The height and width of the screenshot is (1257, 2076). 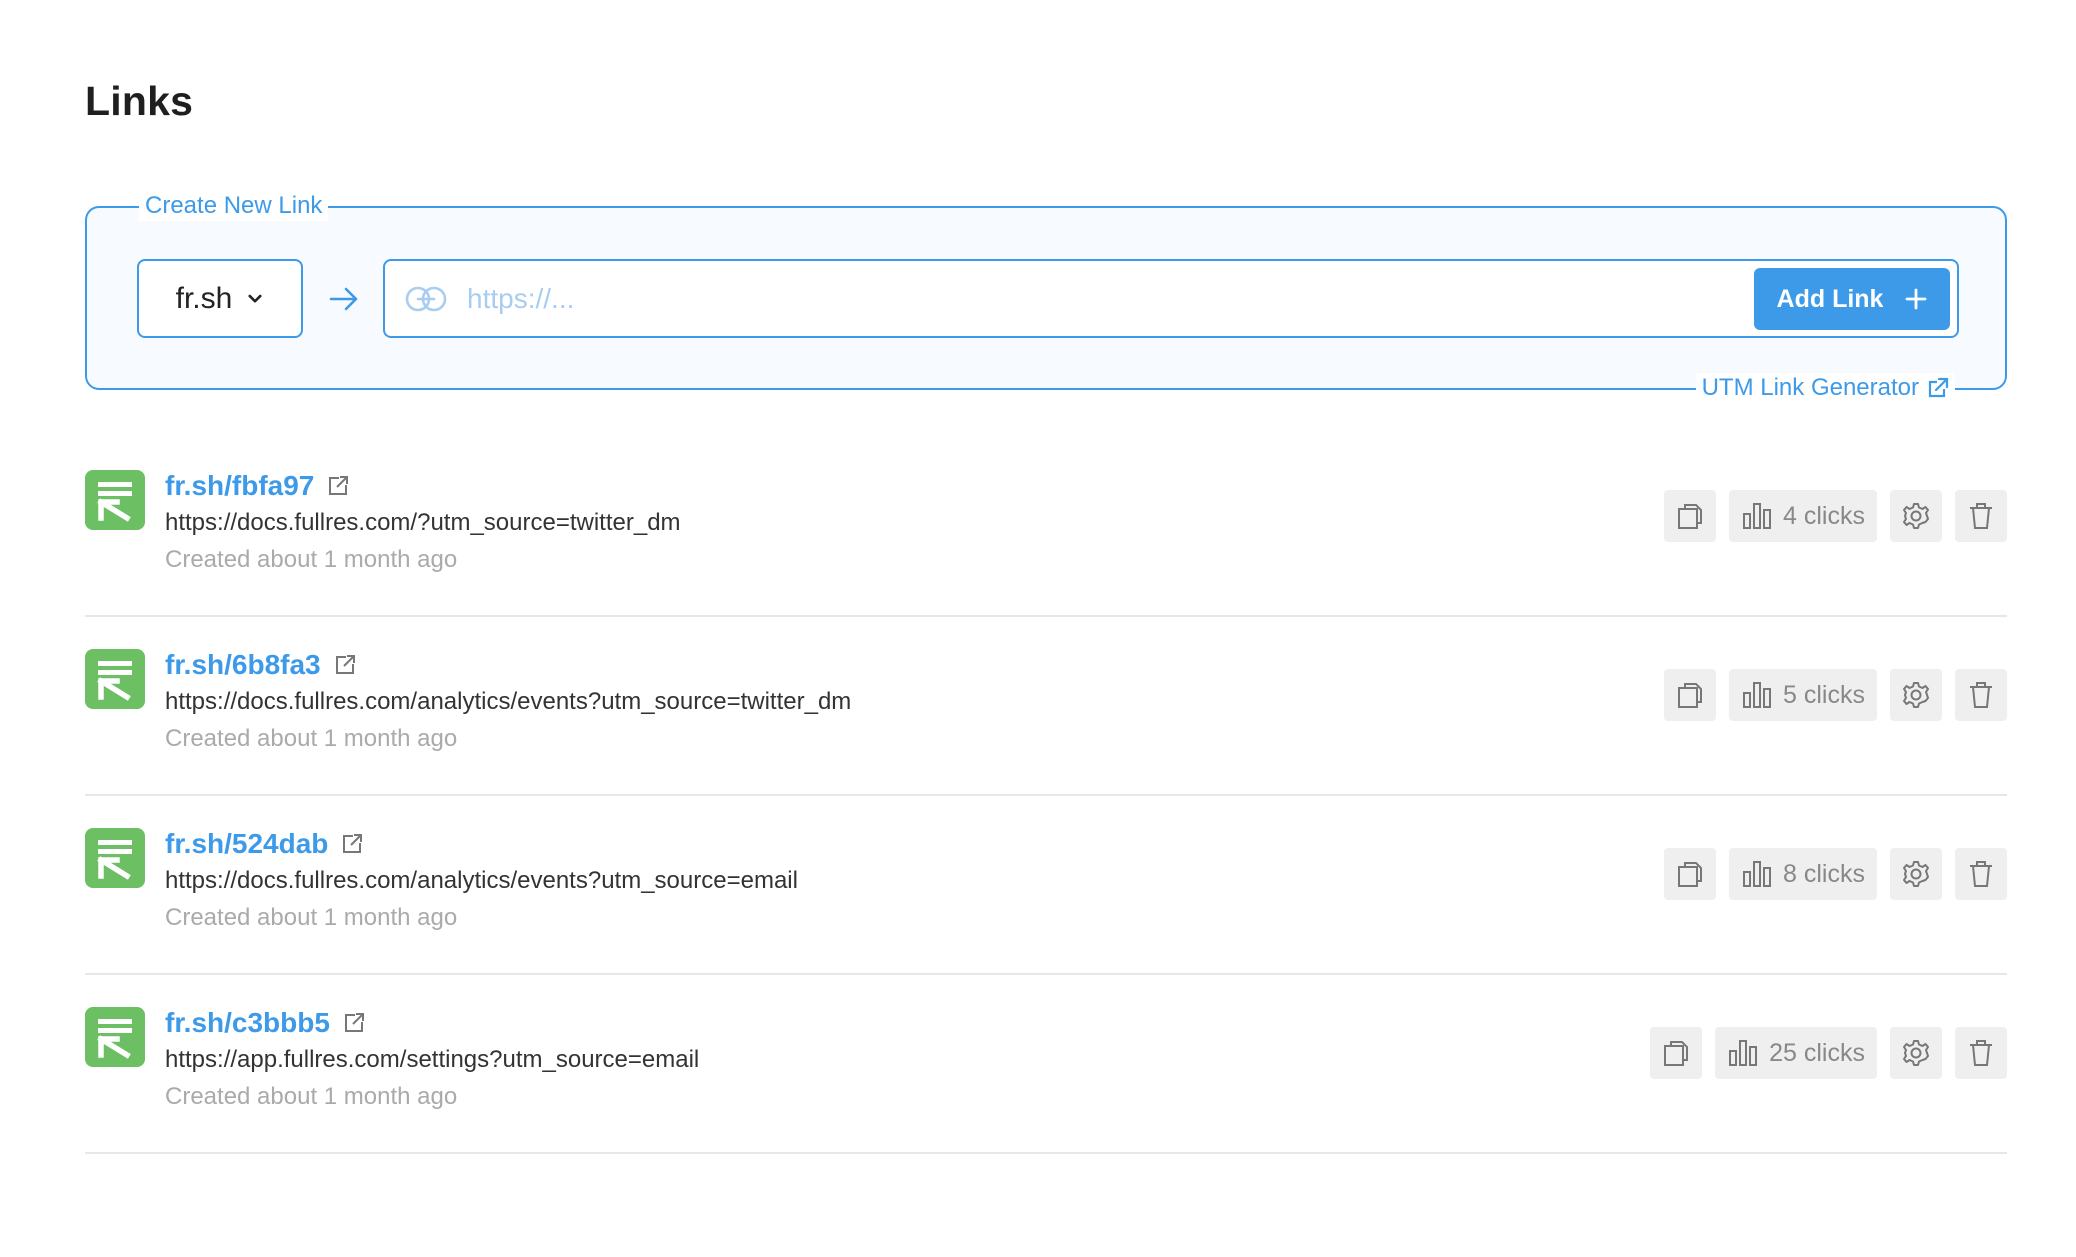 I want to click on chevron-down-icon, so click(x=255, y=298).